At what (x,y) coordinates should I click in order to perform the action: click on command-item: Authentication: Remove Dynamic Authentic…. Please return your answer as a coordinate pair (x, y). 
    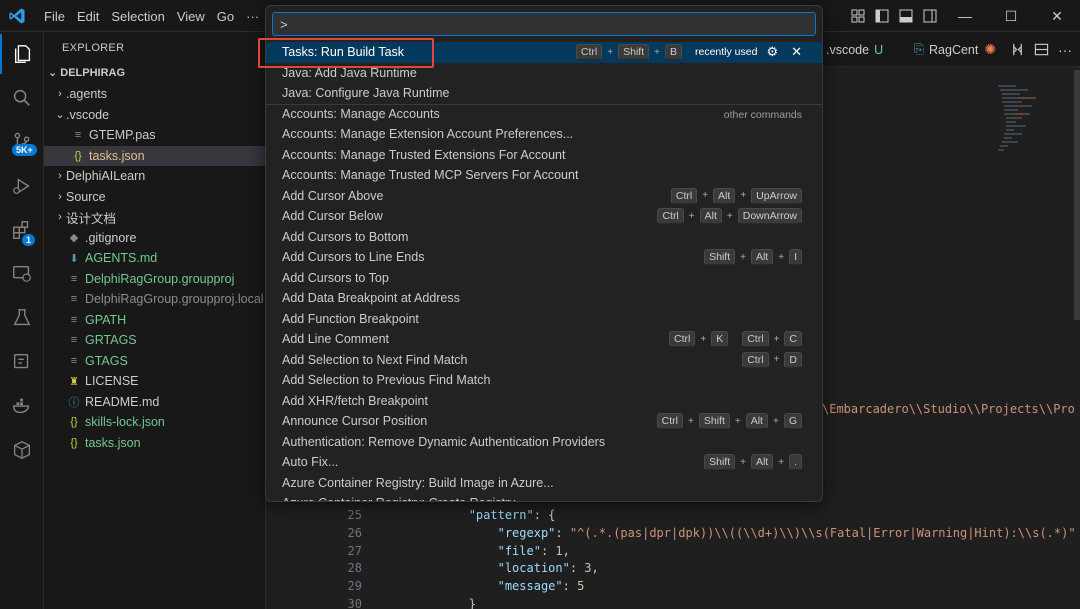
    Looking at the image, I should click on (544, 442).